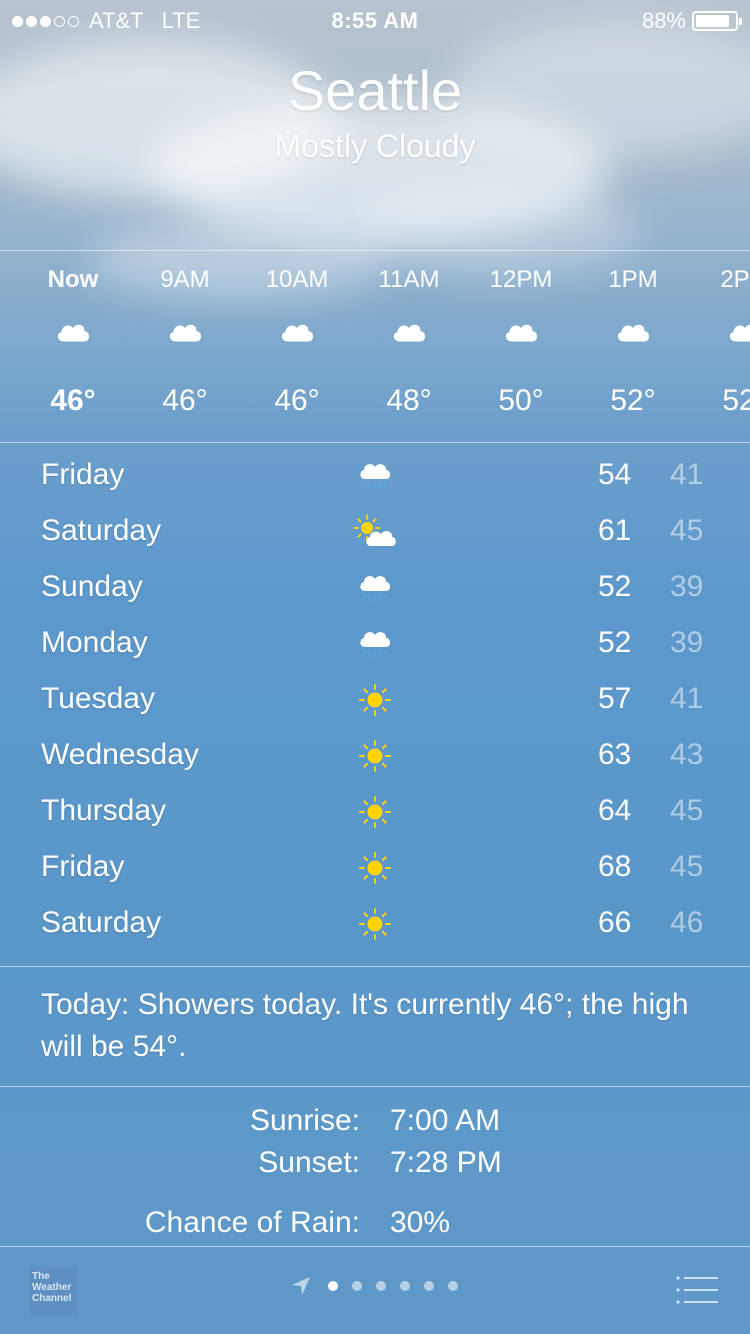 This screenshot has height=1334, width=750. I want to click on high-temperature: 68, so click(615, 866).